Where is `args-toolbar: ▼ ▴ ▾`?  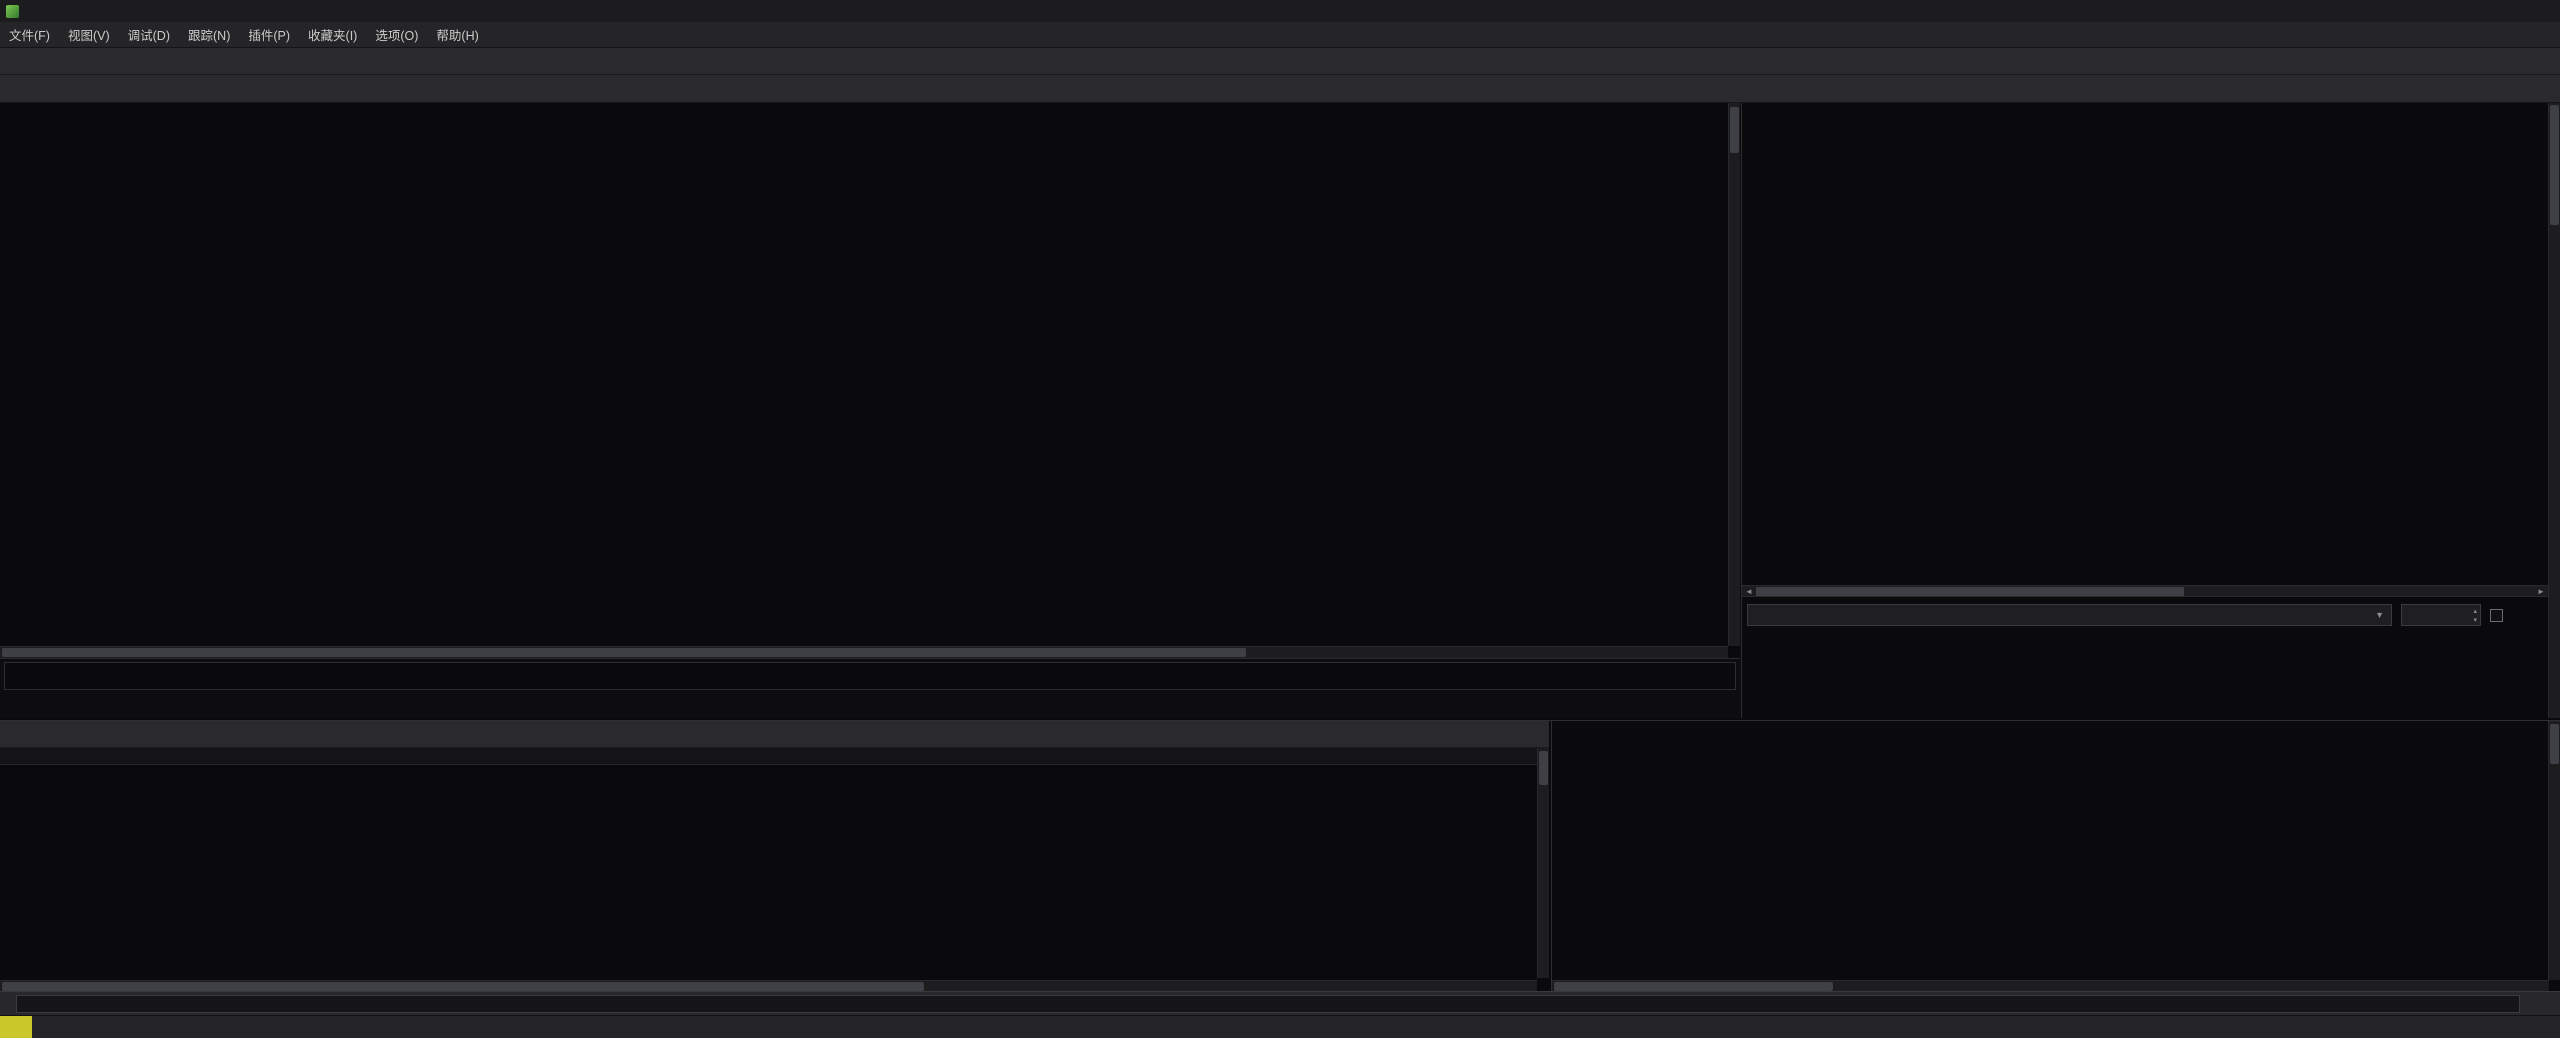
args-toolbar: ▼ ▴ ▾ is located at coordinates (2145, 615).